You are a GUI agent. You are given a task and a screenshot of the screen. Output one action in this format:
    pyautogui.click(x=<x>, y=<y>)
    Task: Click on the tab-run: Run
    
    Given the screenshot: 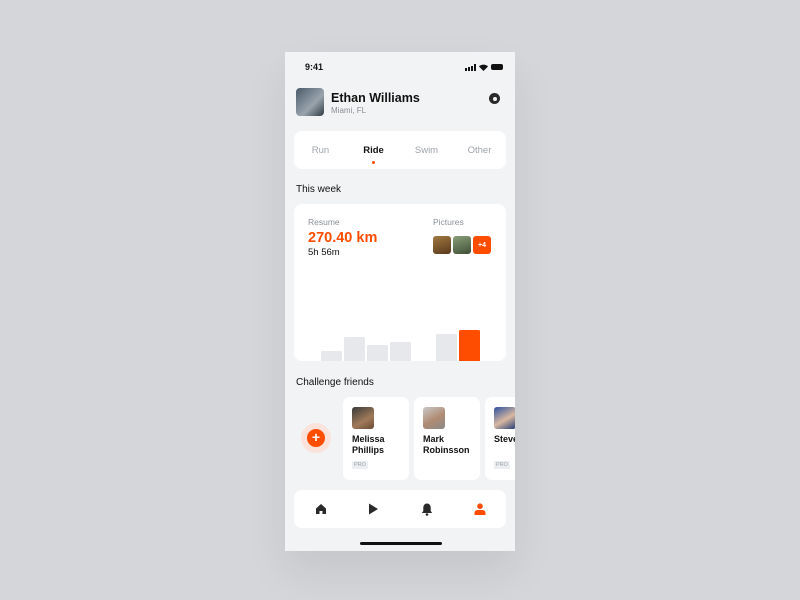 What is the action you would take?
    pyautogui.click(x=321, y=150)
    